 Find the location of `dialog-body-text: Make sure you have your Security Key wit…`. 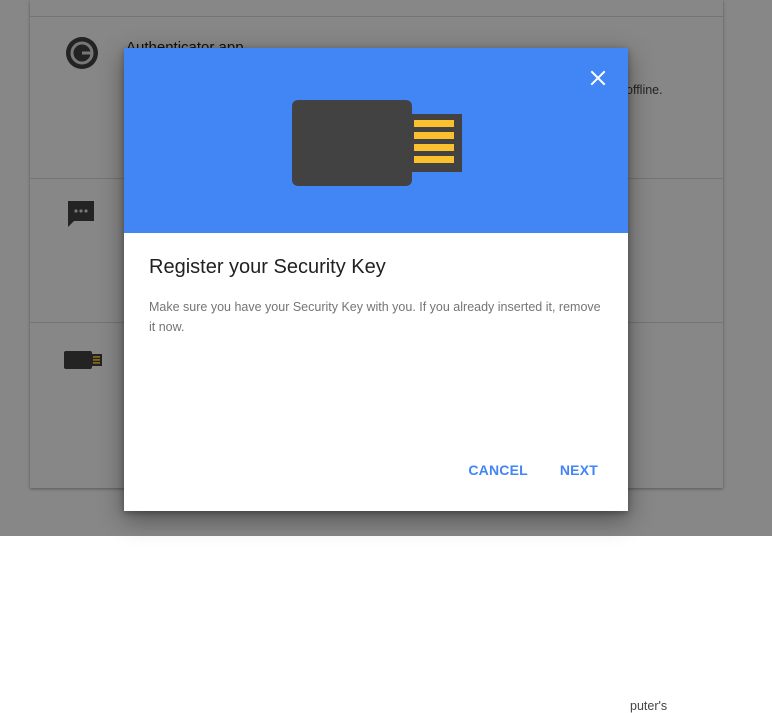

dialog-body-text: Make sure you have your Security Key wit… is located at coordinates (375, 317).